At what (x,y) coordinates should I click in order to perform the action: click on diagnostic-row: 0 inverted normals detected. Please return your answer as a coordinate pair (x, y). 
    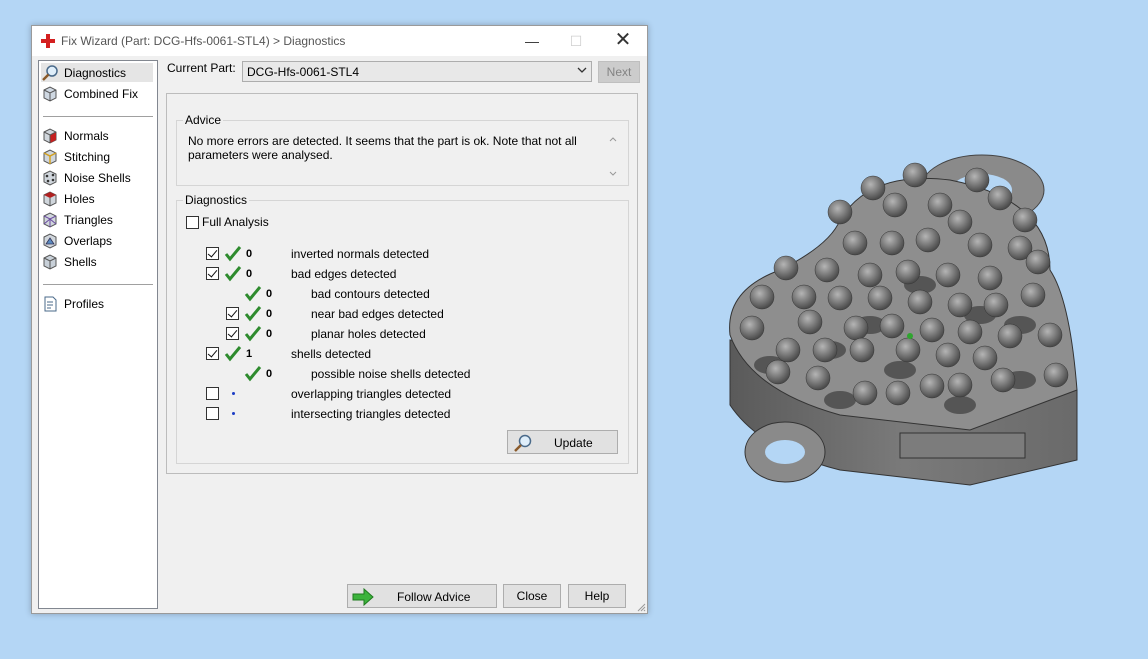
    Looking at the image, I should click on (392, 254).